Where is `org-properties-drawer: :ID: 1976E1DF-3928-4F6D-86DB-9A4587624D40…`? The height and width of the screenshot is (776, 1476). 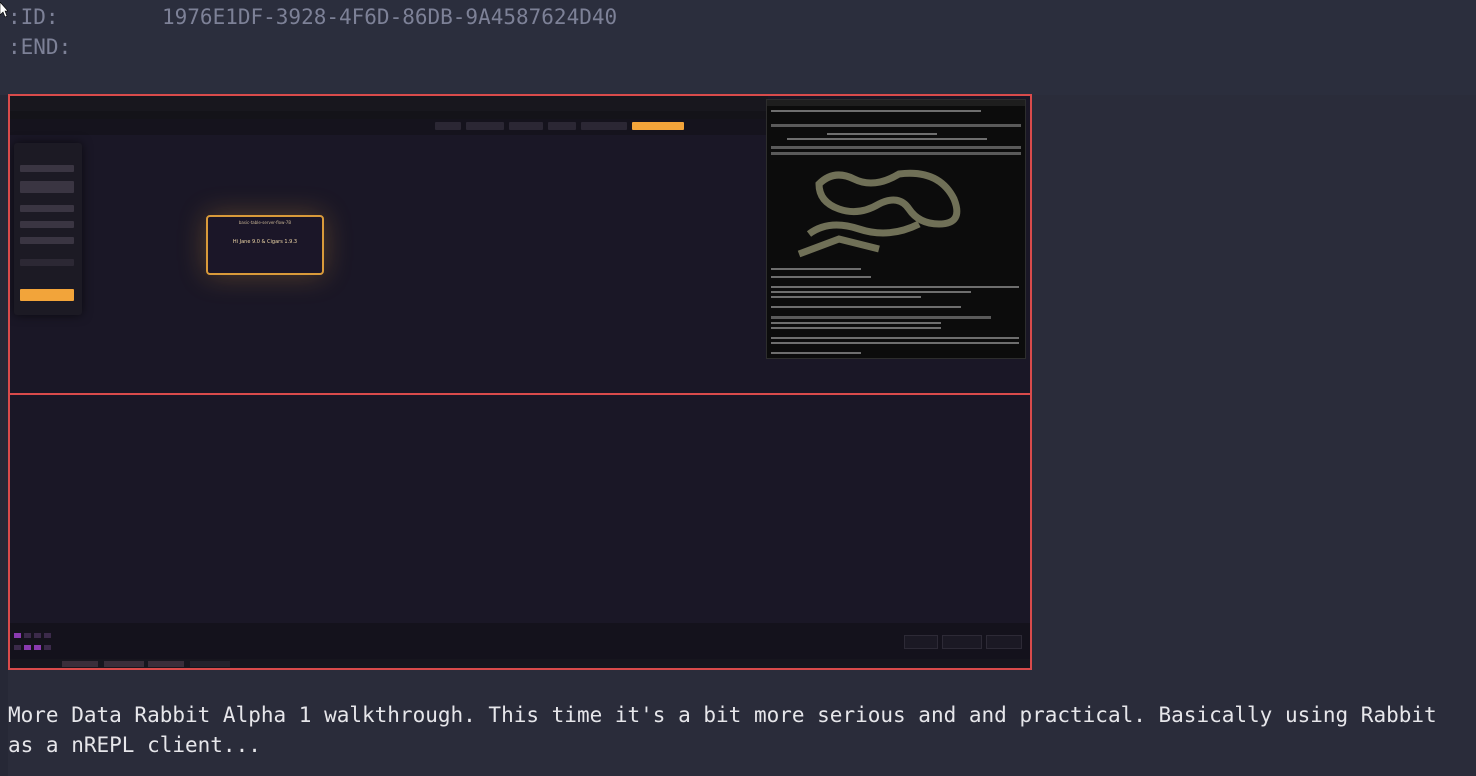
org-properties-drawer: :ID: 1976E1DF-3928-4F6D-86DB-9A4587624D40… is located at coordinates (738, 47).